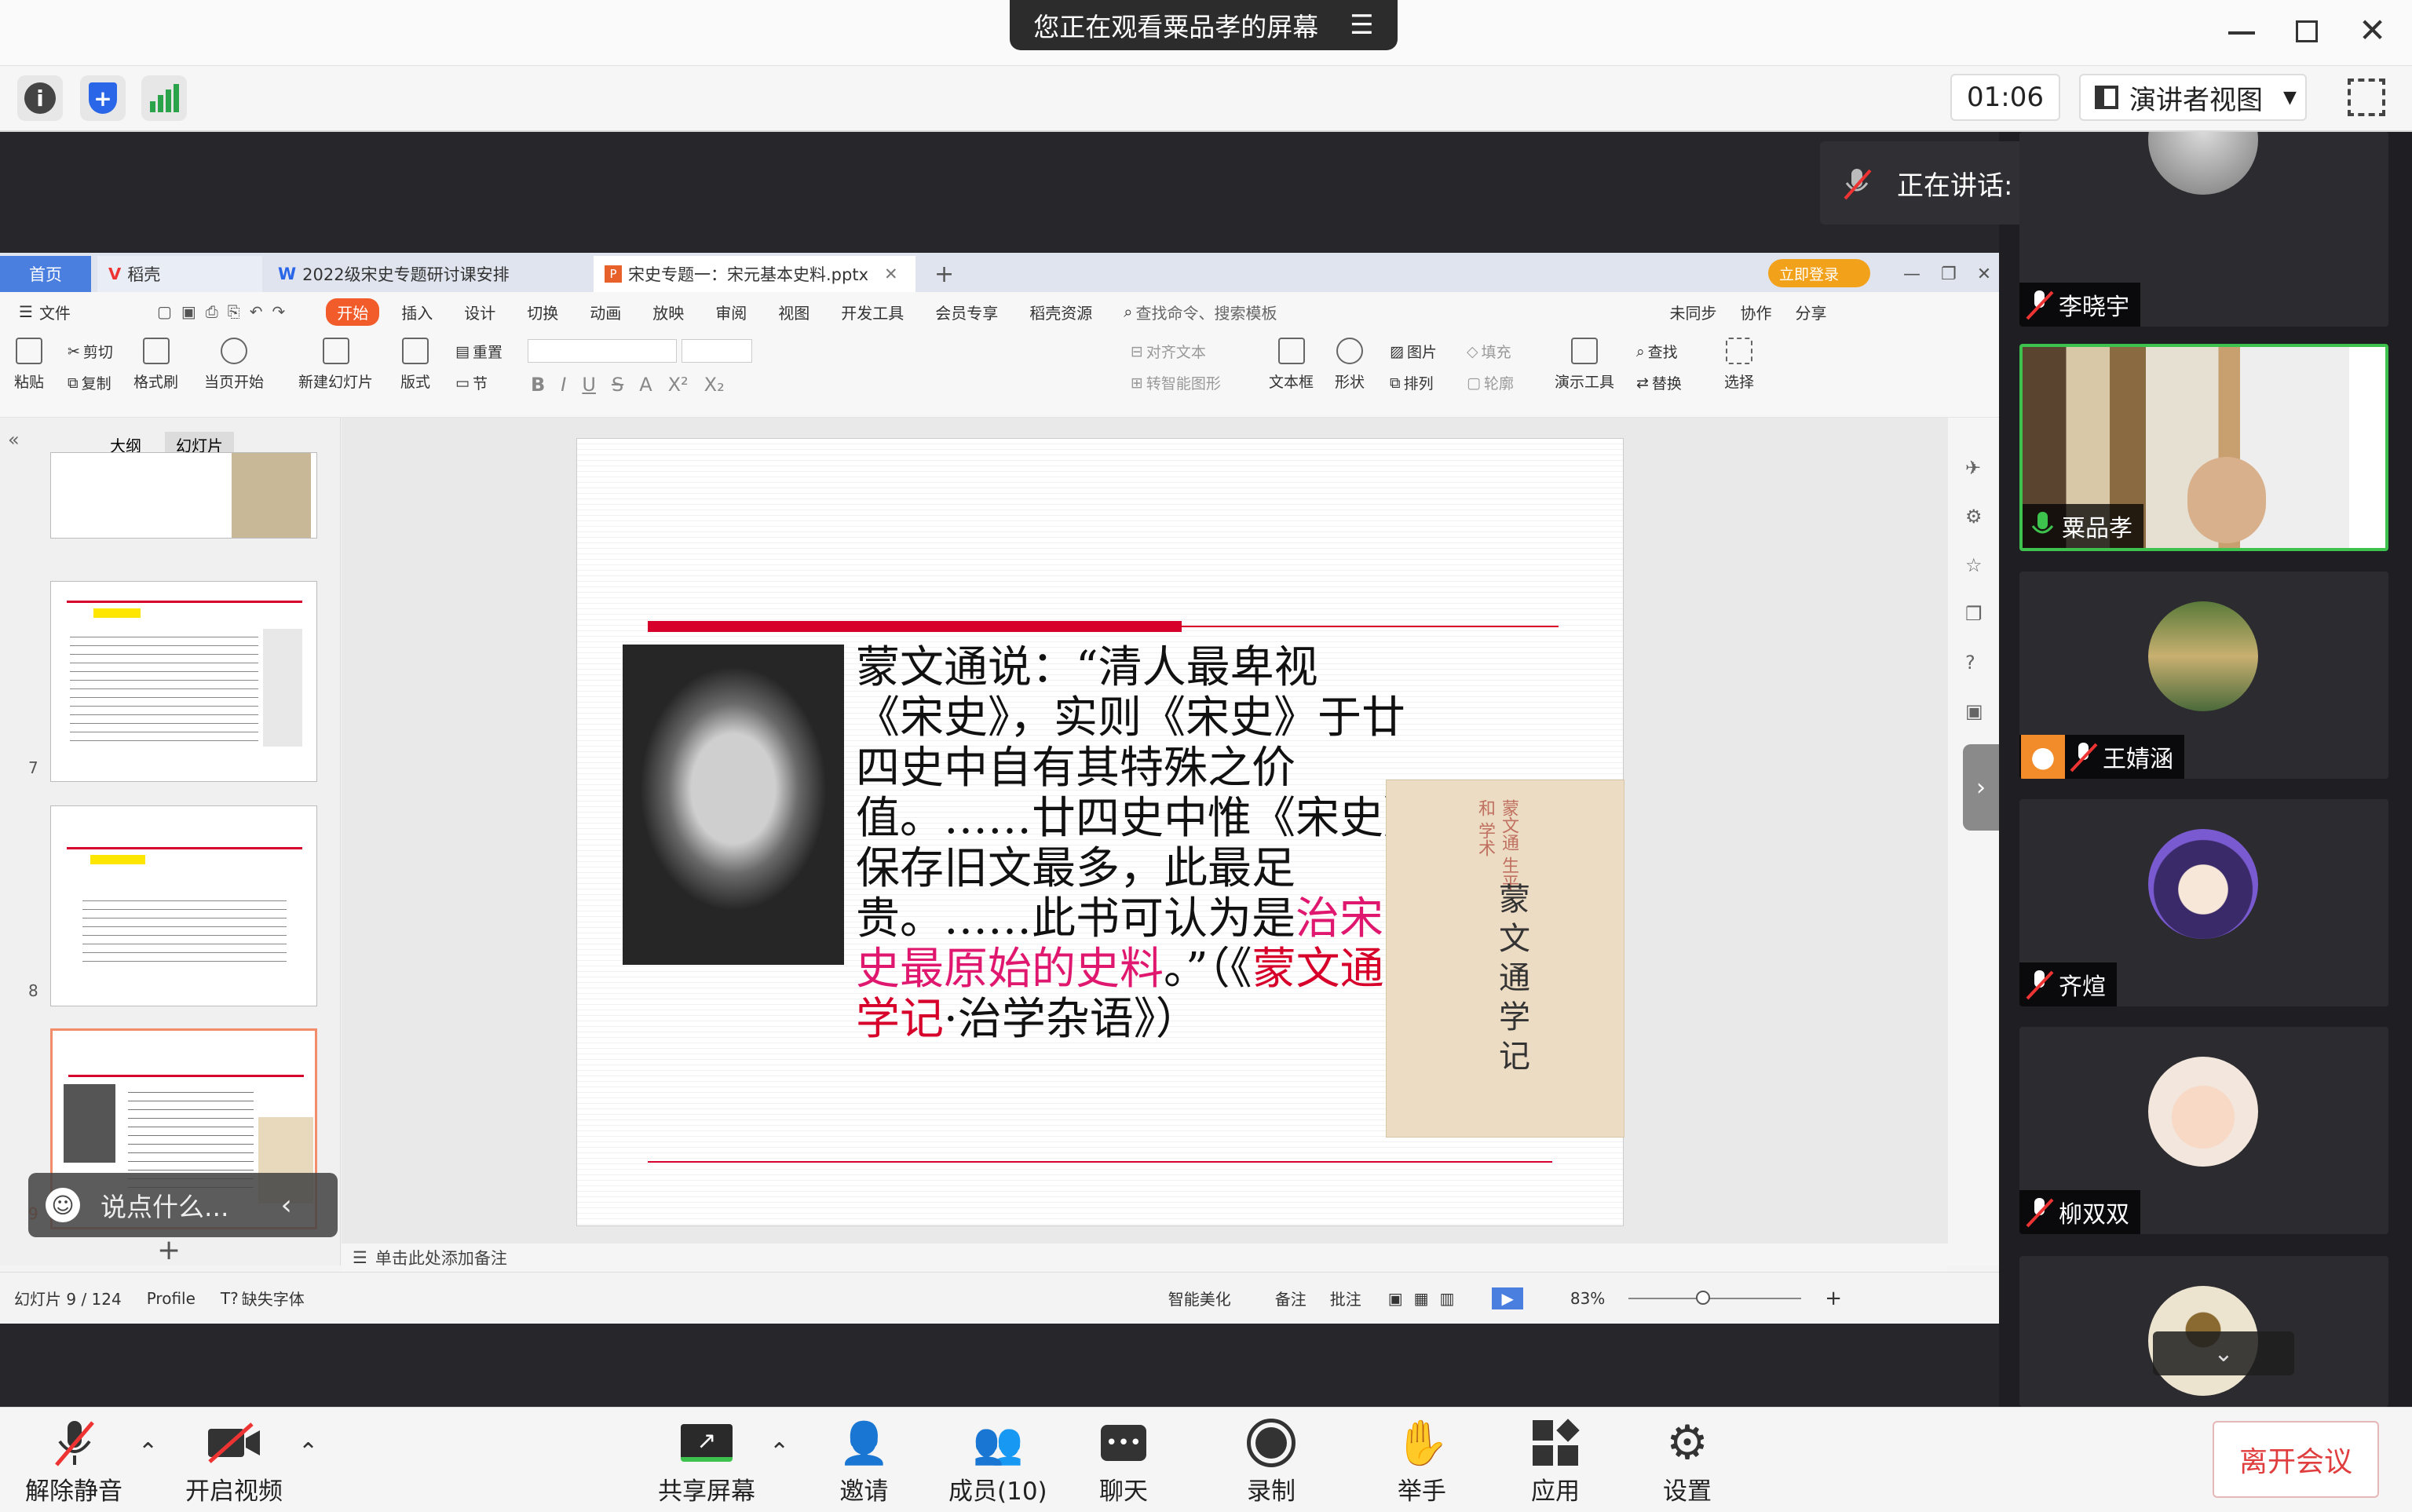 This screenshot has width=2412, height=1512. What do you see at coordinates (14, 440) in the screenshot?
I see `collapse-pane-icon: «` at bounding box center [14, 440].